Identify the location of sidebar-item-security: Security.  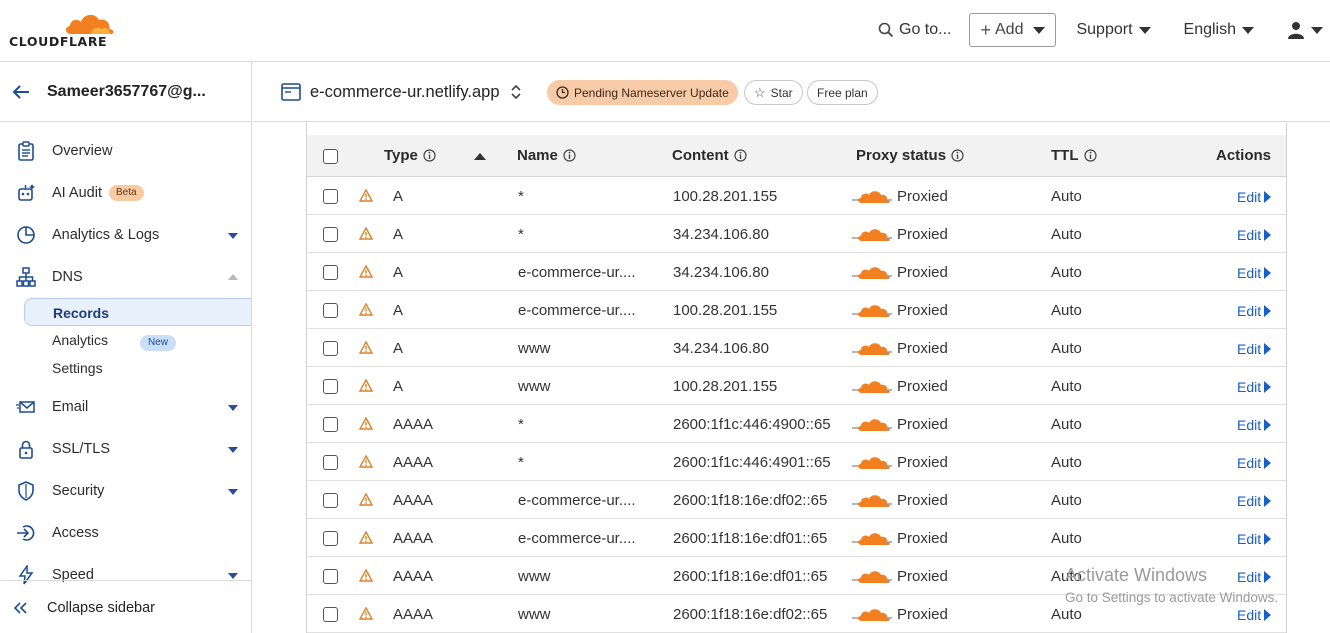
(125, 491).